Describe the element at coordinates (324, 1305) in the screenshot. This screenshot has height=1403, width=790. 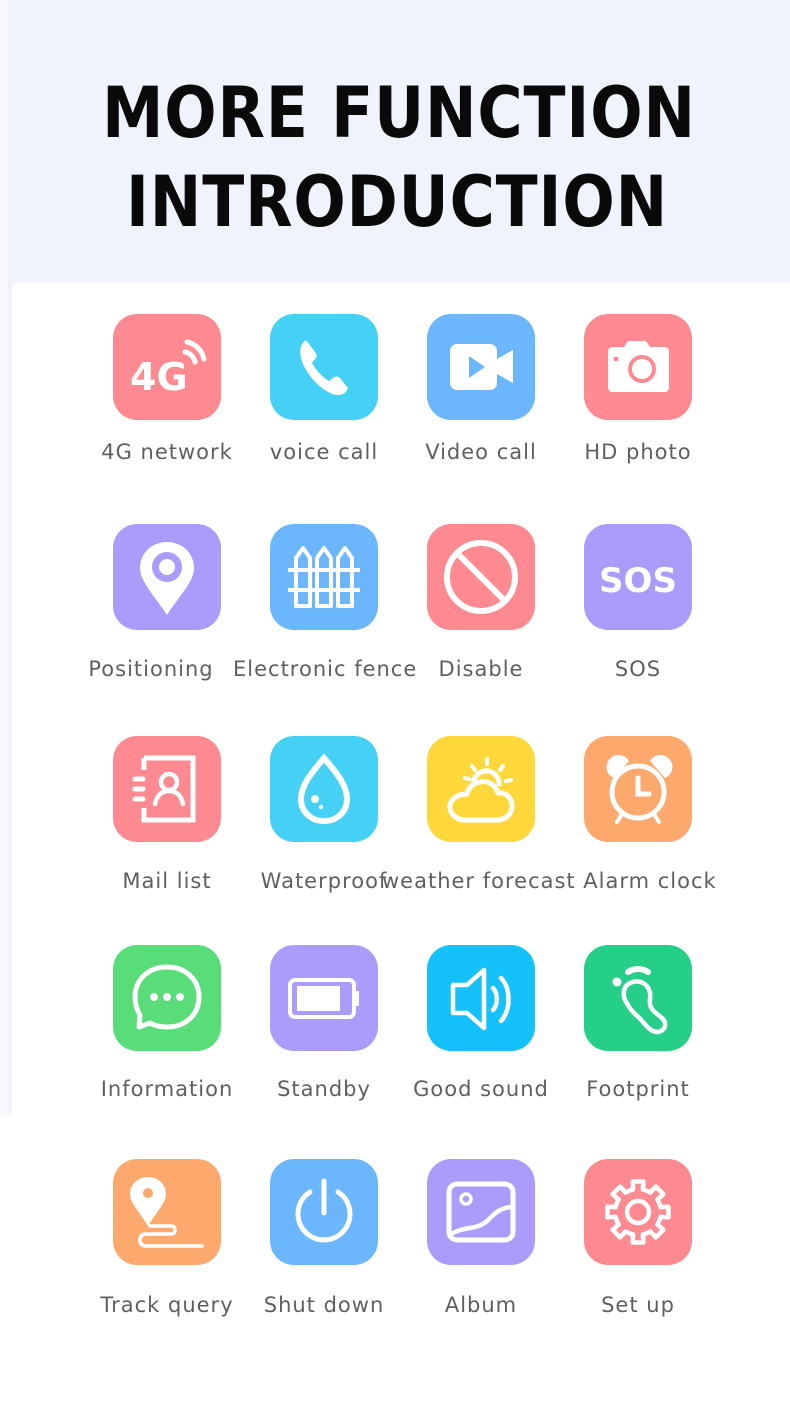
I see `function-label: Shut down` at that location.